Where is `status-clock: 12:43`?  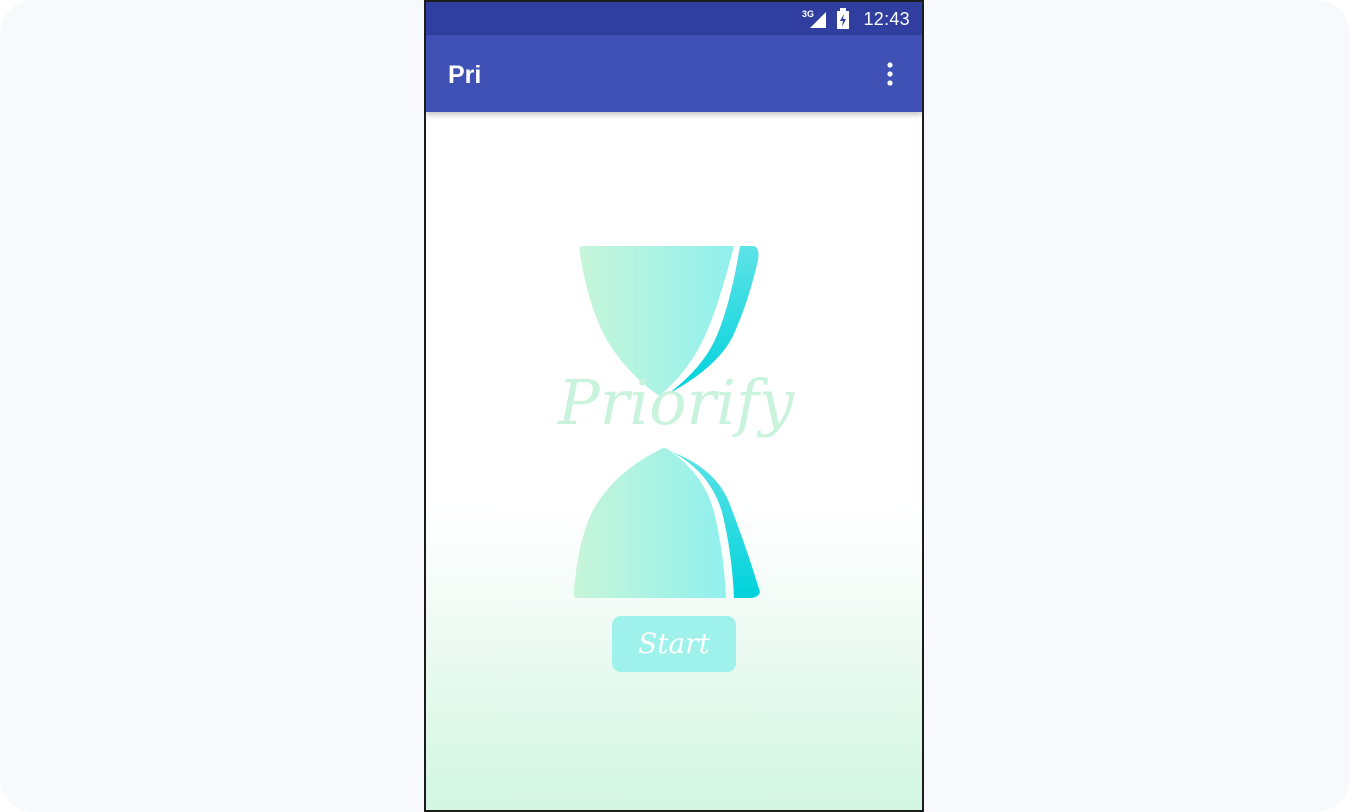
status-clock: 12:43 is located at coordinates (886, 19).